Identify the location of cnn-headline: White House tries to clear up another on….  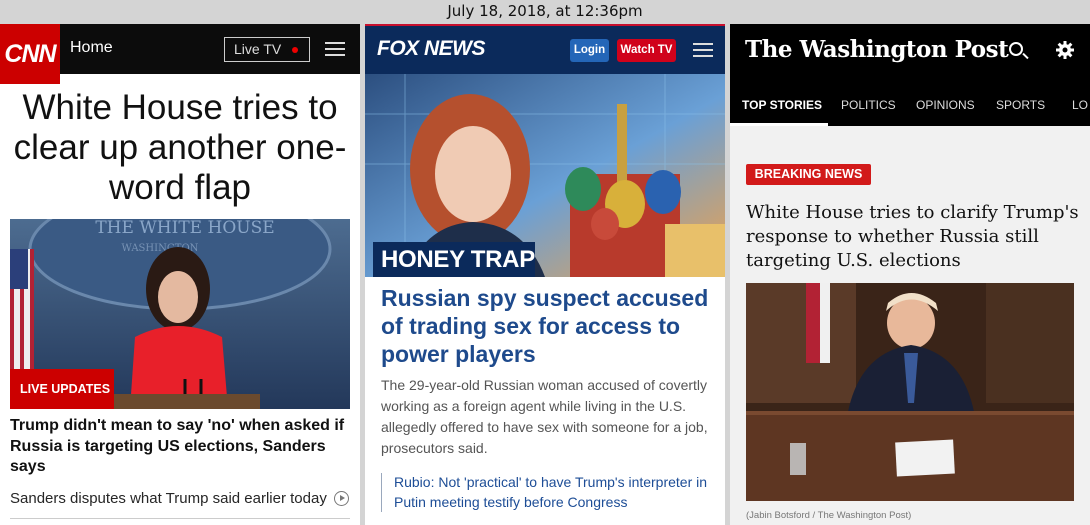
(180, 148).